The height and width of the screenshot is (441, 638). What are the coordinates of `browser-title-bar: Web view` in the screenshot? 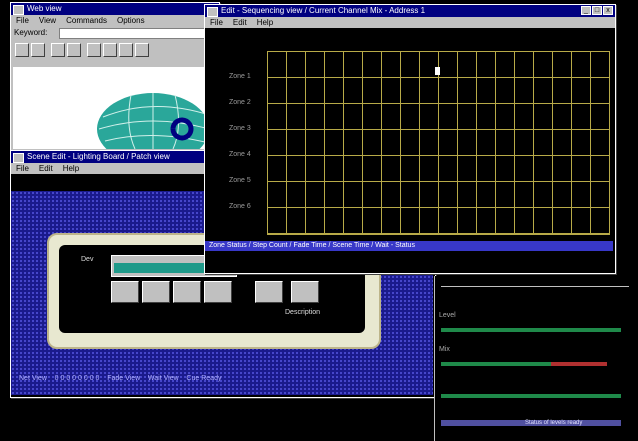 It's located at (115, 9).